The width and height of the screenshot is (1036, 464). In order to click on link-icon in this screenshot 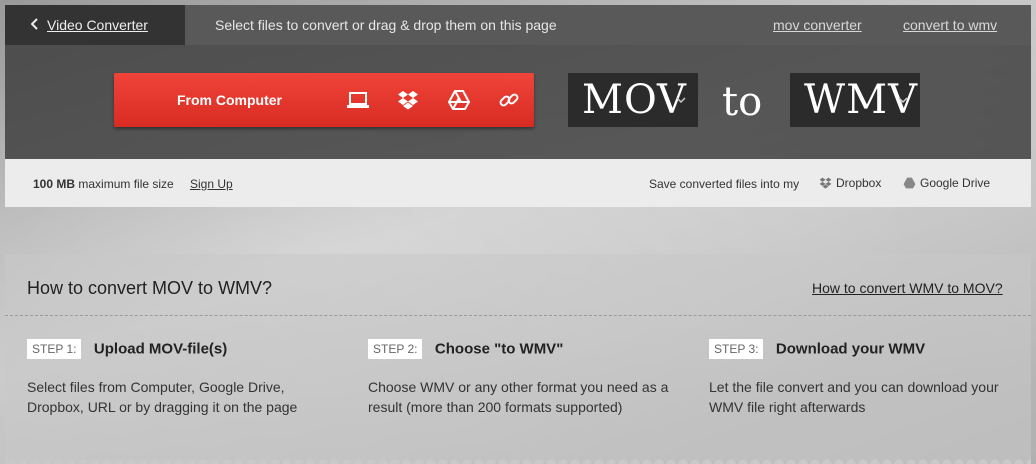, I will do `click(509, 100)`.